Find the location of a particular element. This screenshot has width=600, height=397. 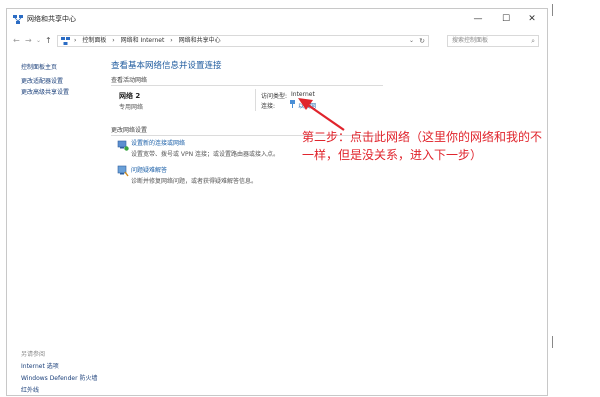

close-button: ✕ is located at coordinates (532, 19).